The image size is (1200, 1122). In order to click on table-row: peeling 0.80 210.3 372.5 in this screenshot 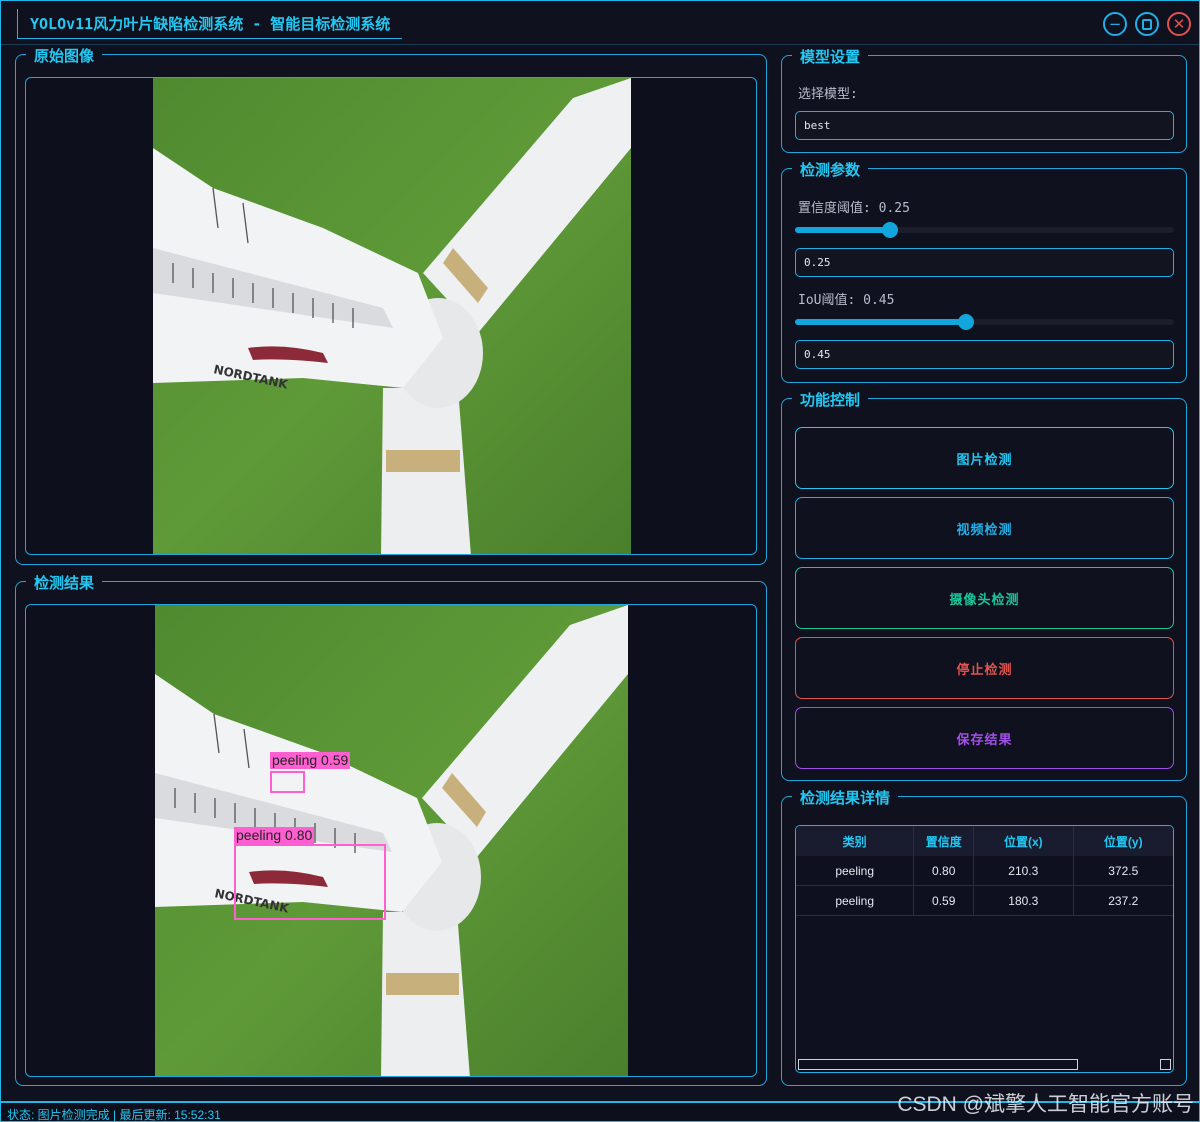, I will do `click(984, 871)`.